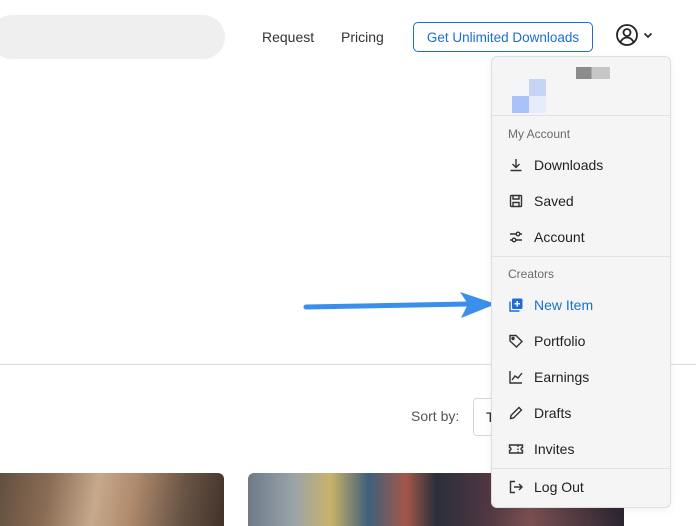  Describe the element at coordinates (531, 274) in the screenshot. I see `menu-section-creators: Creators` at that location.